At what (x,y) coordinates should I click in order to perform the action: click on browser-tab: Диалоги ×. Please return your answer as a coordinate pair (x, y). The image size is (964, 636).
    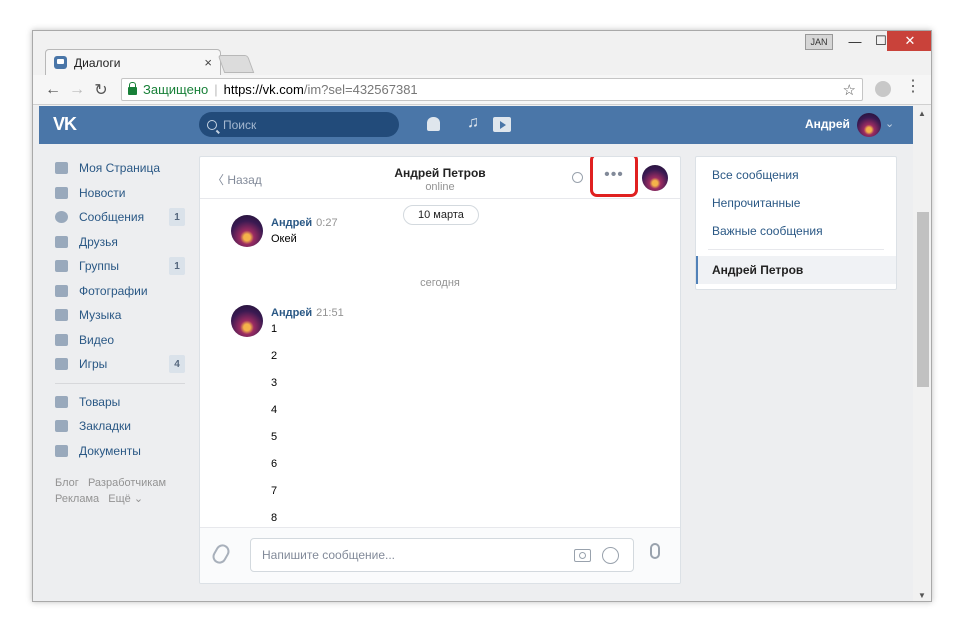
    Looking at the image, I should click on (133, 62).